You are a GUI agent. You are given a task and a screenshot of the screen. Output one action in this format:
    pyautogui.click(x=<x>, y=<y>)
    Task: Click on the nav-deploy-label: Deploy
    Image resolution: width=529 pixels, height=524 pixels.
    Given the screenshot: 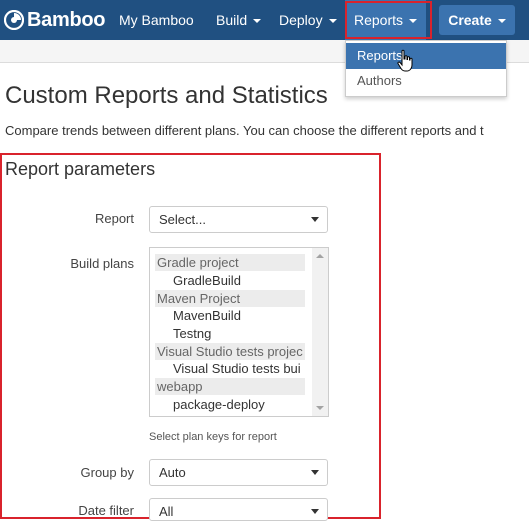 What is the action you would take?
    pyautogui.click(x=301, y=20)
    